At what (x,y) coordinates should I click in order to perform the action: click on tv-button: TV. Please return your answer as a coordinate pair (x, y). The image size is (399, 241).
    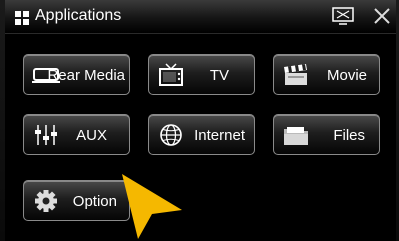
    Looking at the image, I should click on (201, 74).